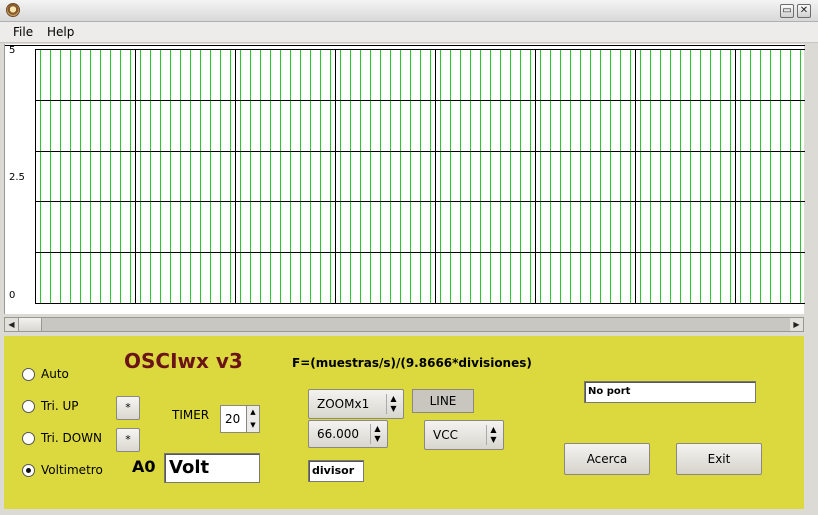  Describe the element at coordinates (55, 374) in the screenshot. I see `radio-auto-label: Auto` at that location.